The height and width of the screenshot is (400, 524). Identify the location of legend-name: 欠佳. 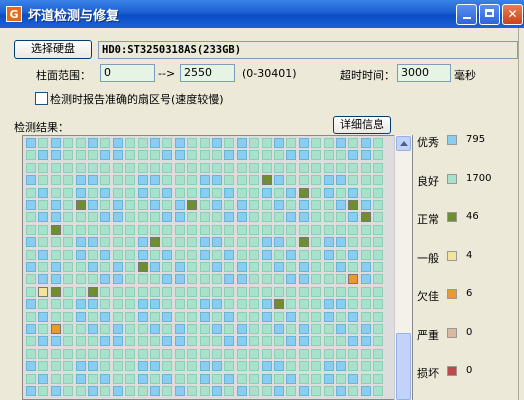
(428, 296).